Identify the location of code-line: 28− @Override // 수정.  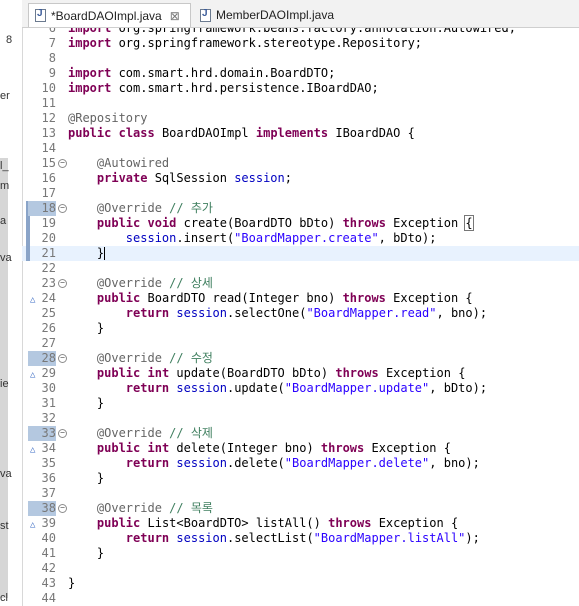
(300, 358).